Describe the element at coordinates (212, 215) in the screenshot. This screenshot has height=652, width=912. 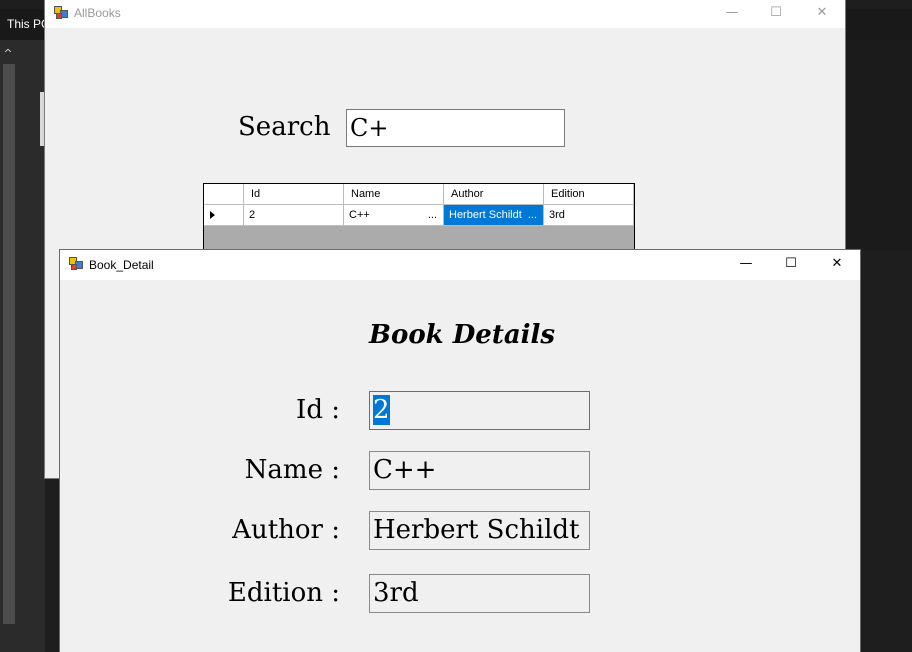
I see `current-row-icon` at that location.